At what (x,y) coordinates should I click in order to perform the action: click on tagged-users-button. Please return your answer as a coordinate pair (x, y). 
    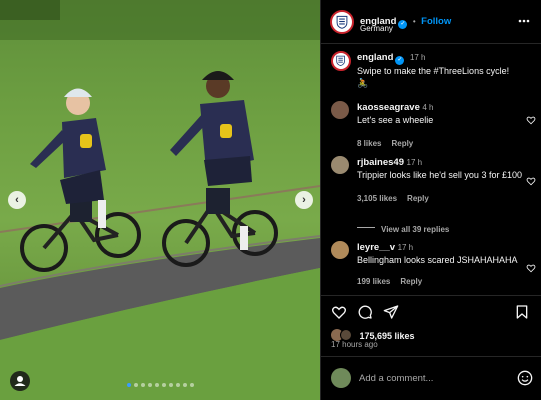
    Looking at the image, I should click on (20, 381).